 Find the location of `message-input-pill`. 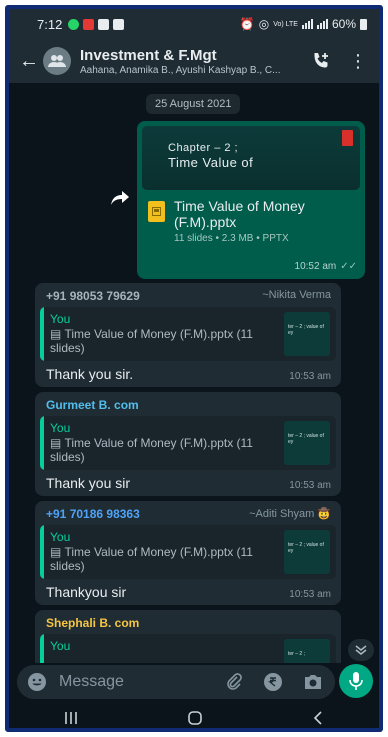

message-input-pill is located at coordinates (176, 682).